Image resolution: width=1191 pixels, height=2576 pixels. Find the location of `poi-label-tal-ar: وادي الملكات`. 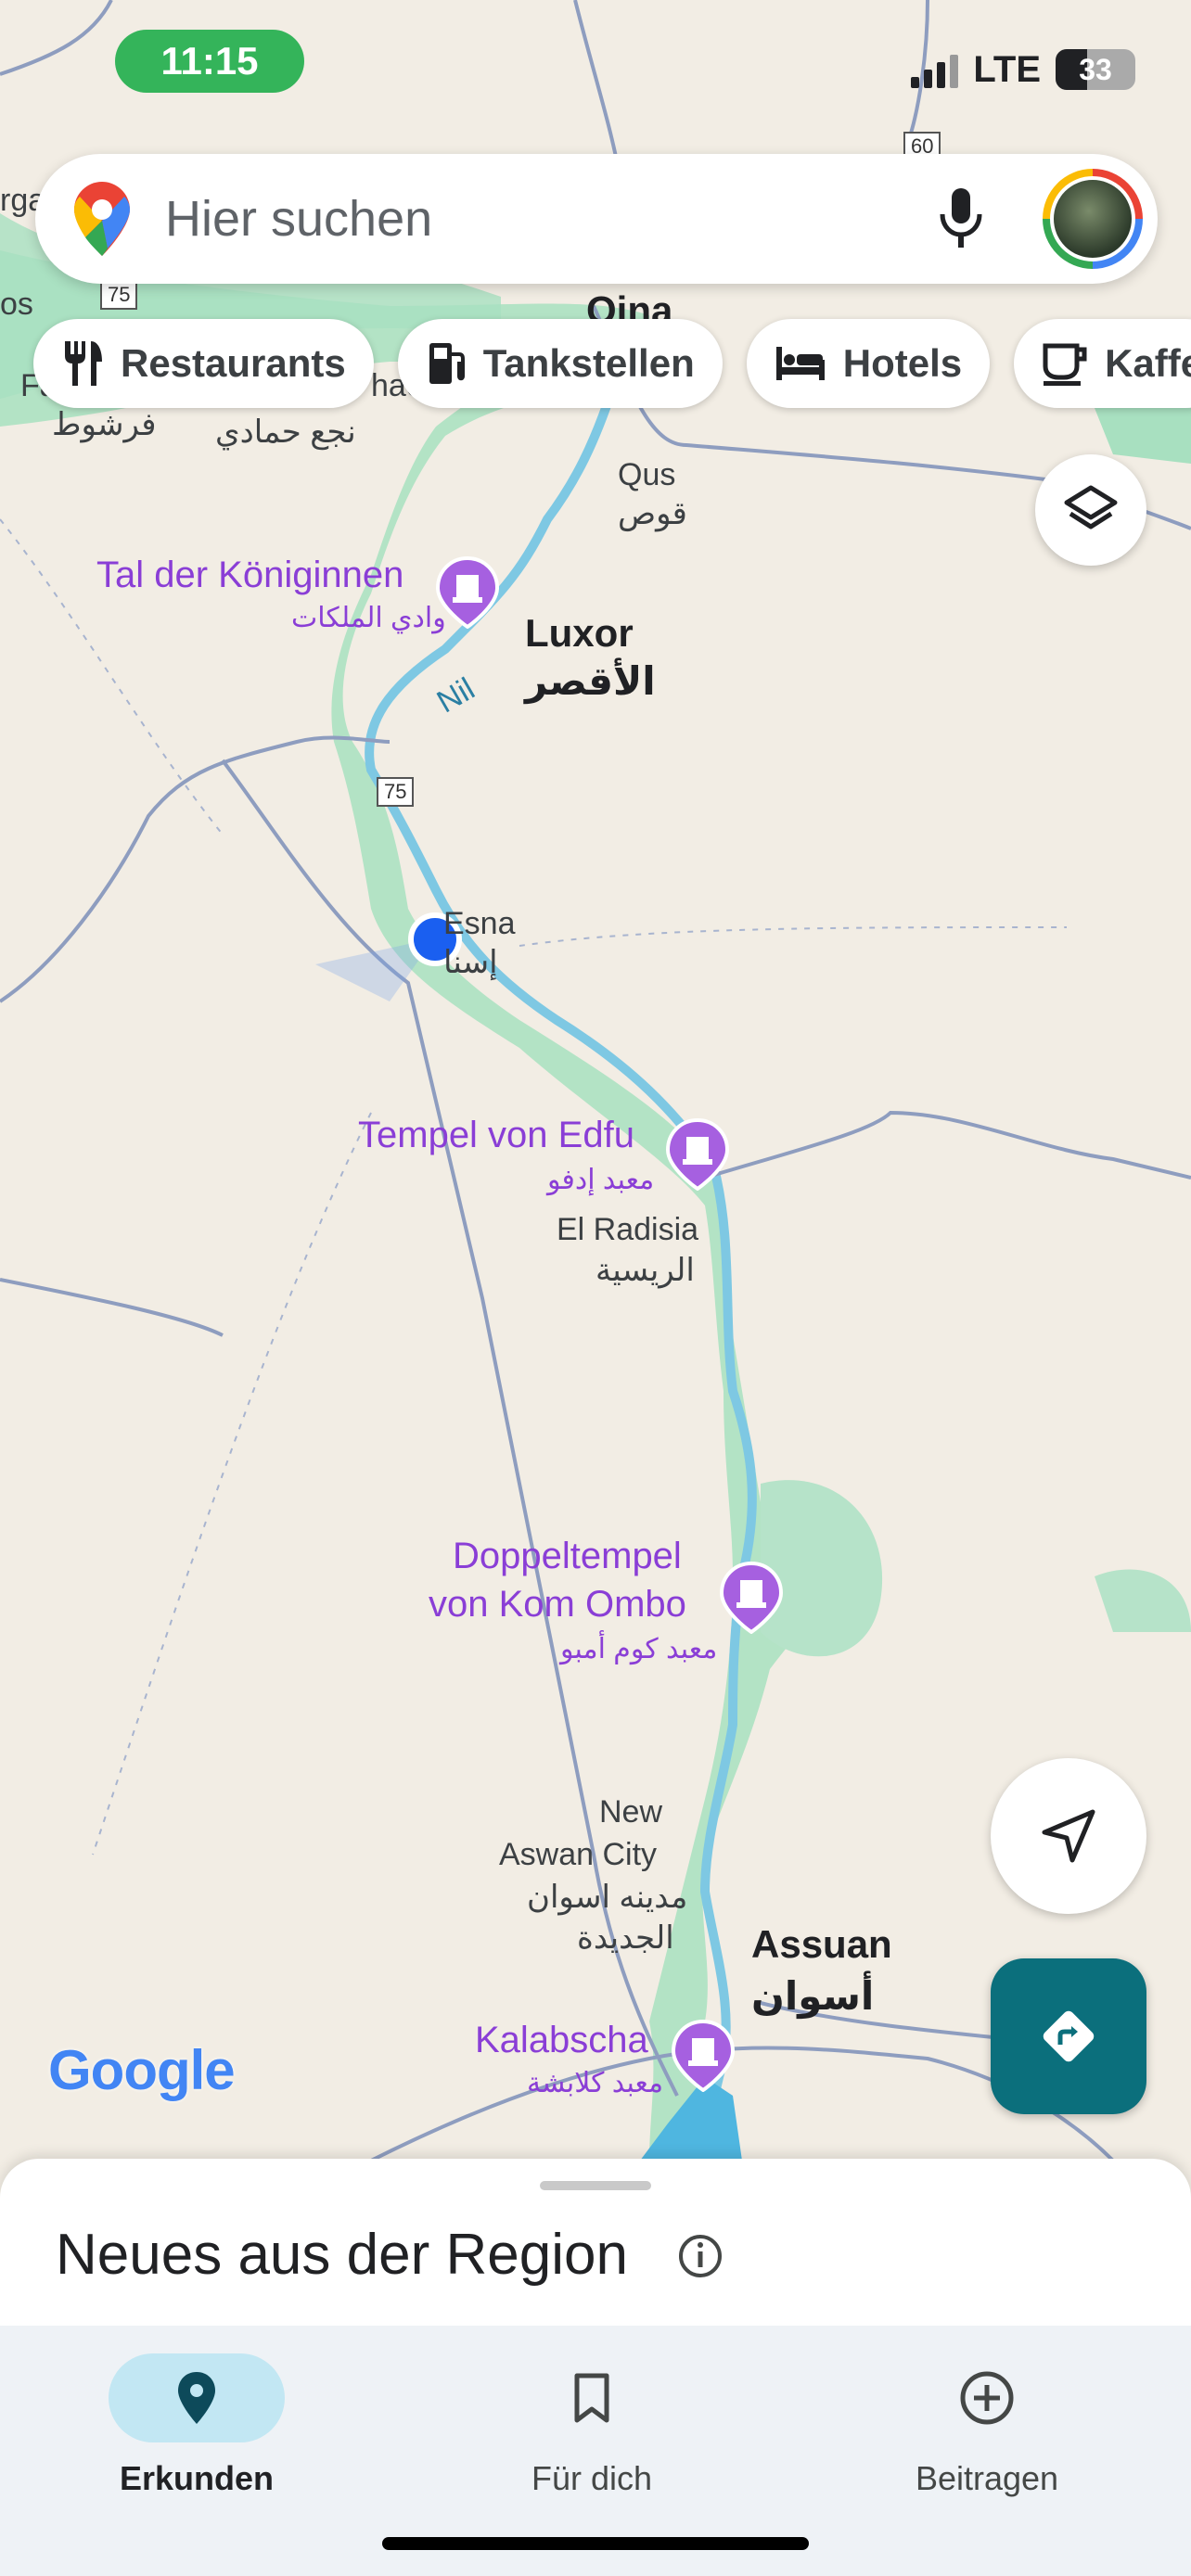

poi-label-tal-ar: وادي الملكات is located at coordinates (368, 618).